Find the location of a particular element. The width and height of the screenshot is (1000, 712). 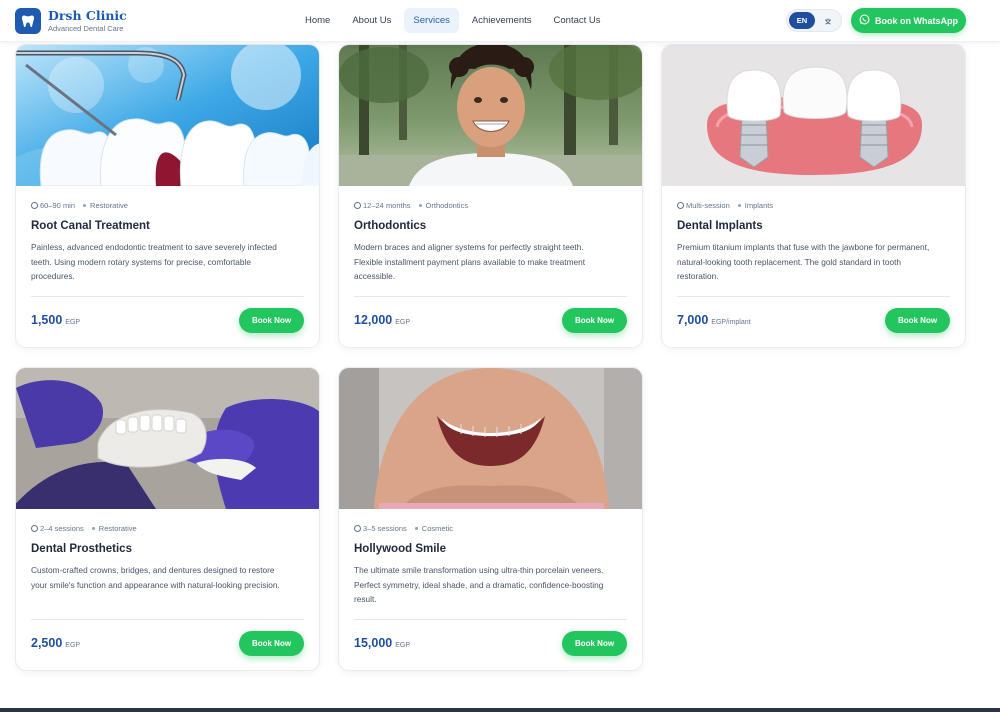

service-duration: 3–5 sessions is located at coordinates (385, 528).